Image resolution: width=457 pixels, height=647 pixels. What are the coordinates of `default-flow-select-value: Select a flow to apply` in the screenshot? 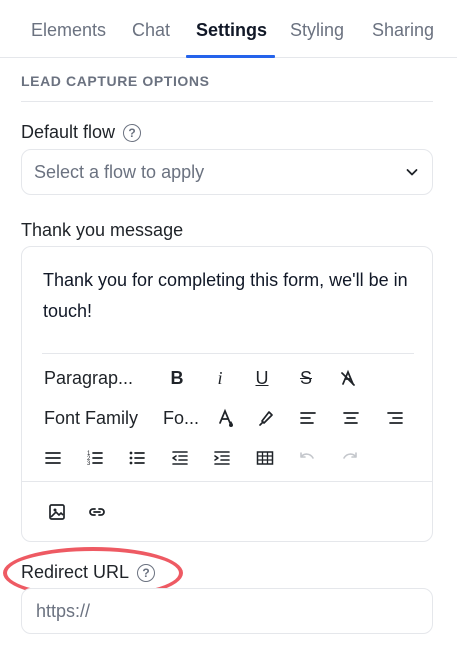 It's located at (119, 171).